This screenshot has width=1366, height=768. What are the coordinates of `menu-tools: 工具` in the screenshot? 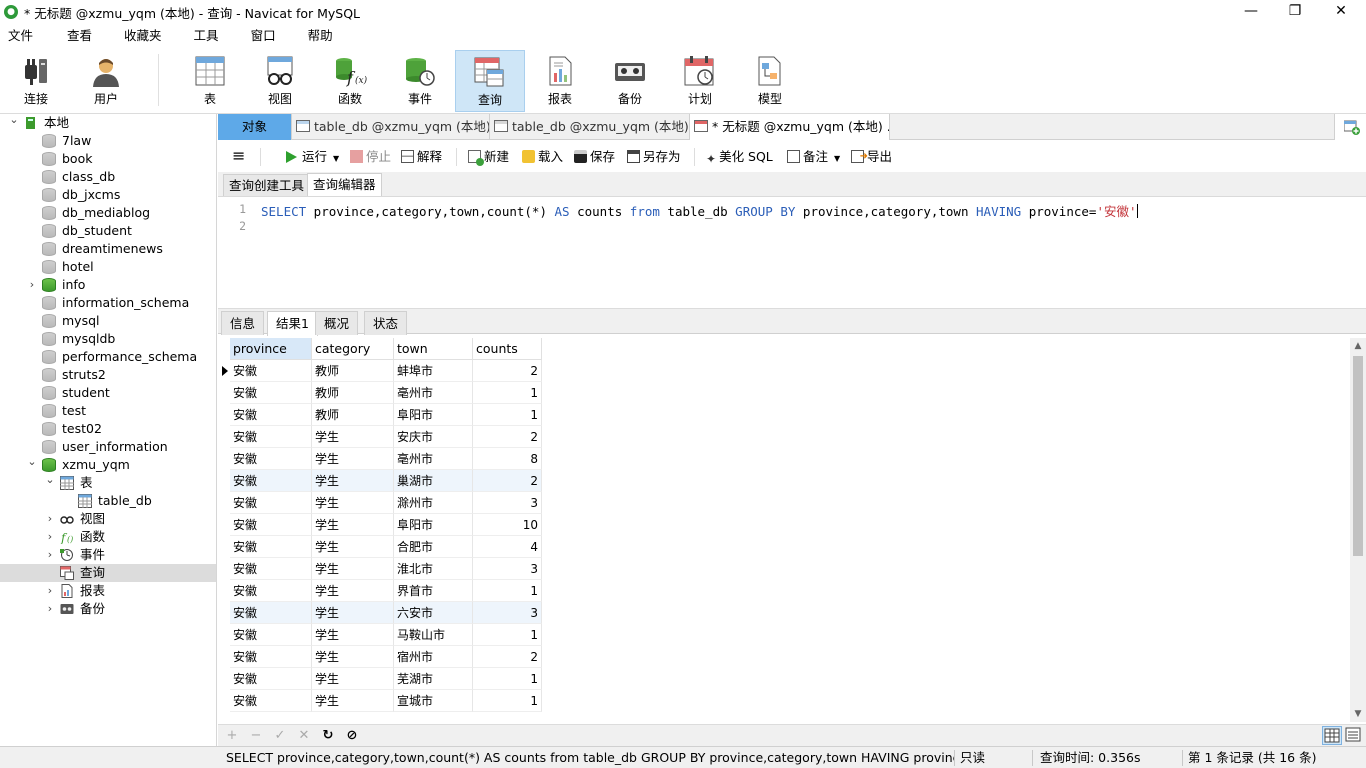 It's located at (206, 36).